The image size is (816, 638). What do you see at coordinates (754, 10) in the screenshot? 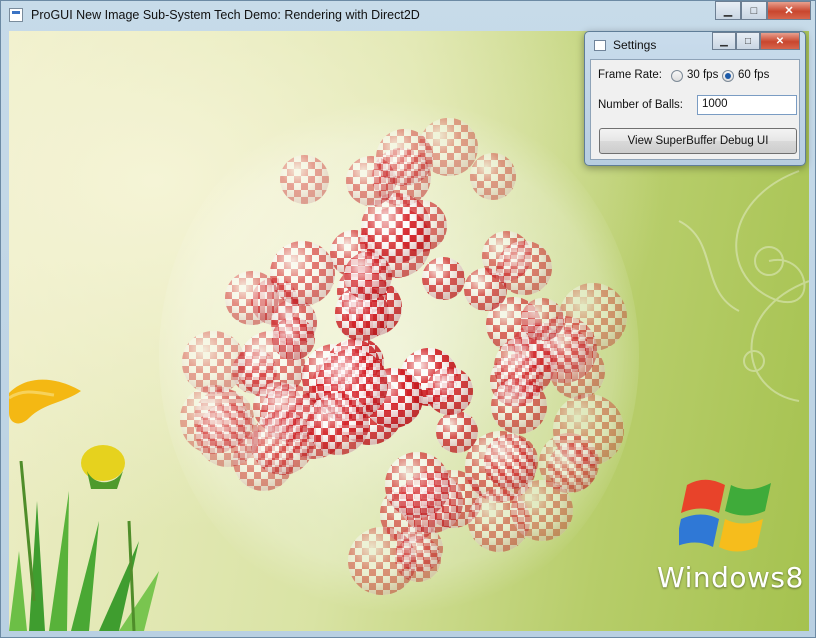
I see `maximize-button: □` at bounding box center [754, 10].